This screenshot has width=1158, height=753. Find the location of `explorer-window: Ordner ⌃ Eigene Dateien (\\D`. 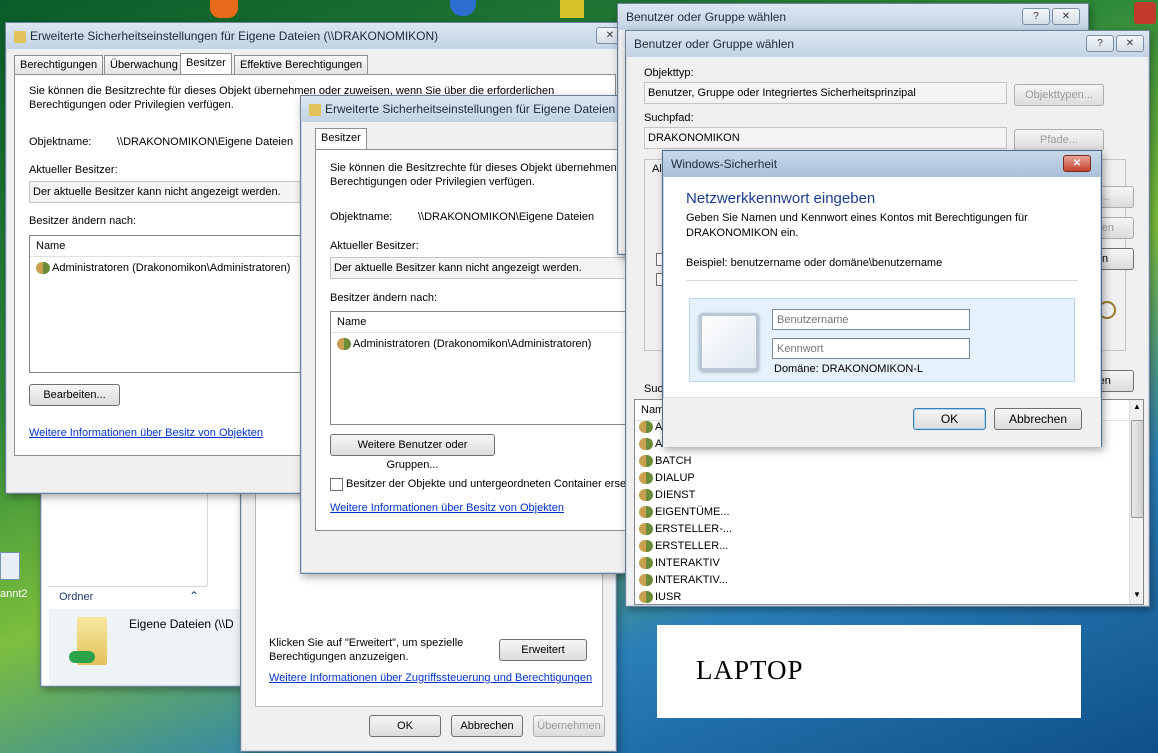

explorer-window: Ordner ⌃ Eigene Dateien (\\D is located at coordinates (146, 588).